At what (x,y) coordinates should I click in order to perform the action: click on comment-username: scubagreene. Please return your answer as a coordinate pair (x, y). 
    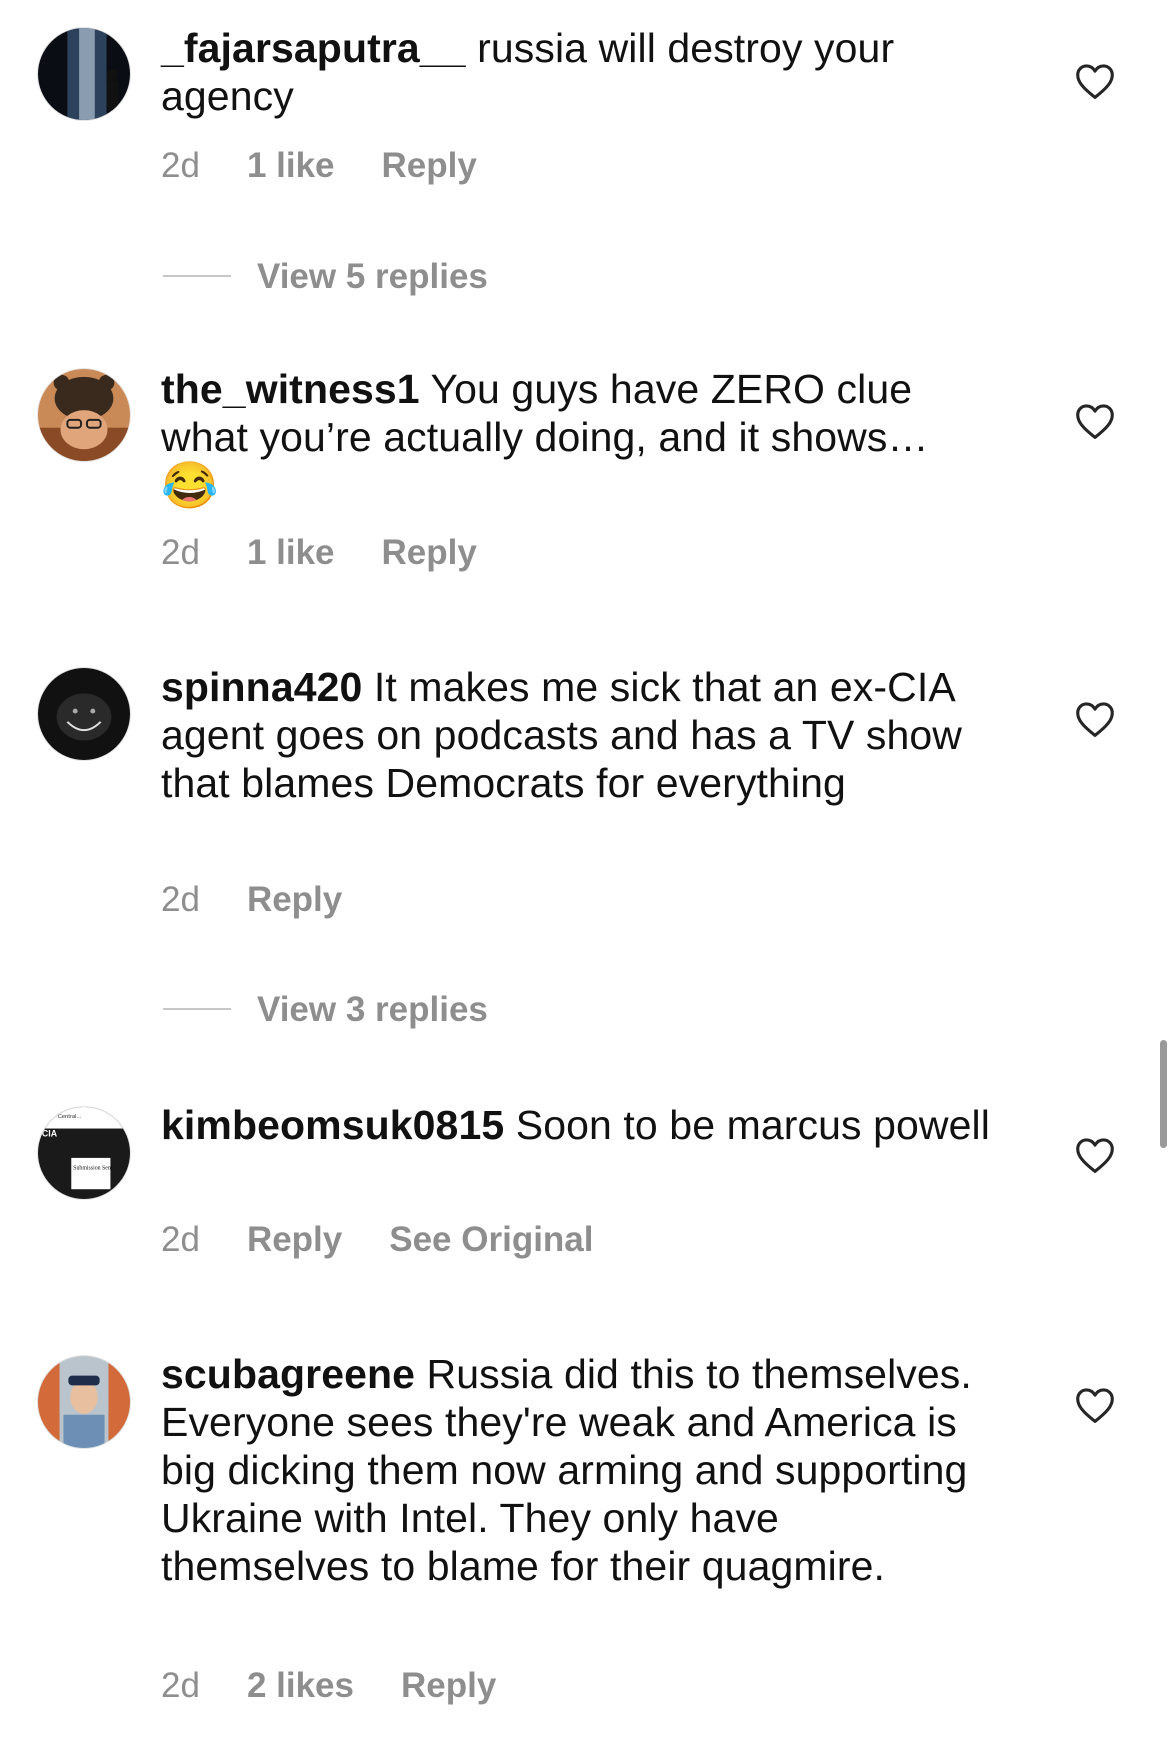
    Looking at the image, I should click on (288, 1374).